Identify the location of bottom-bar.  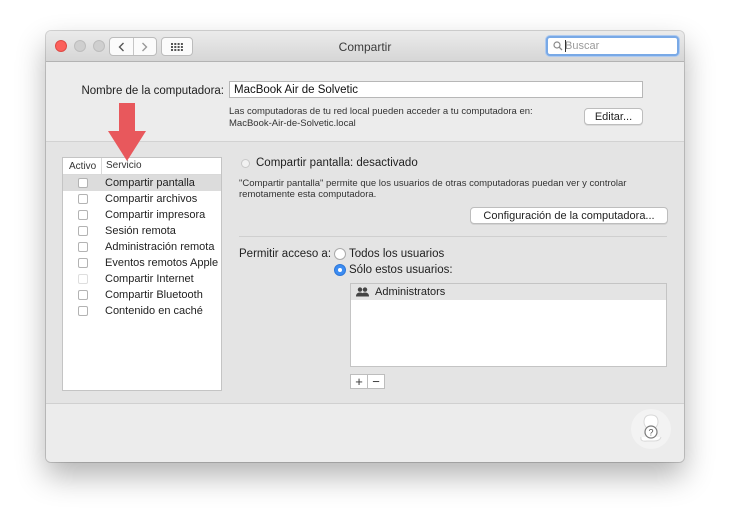
(365, 432).